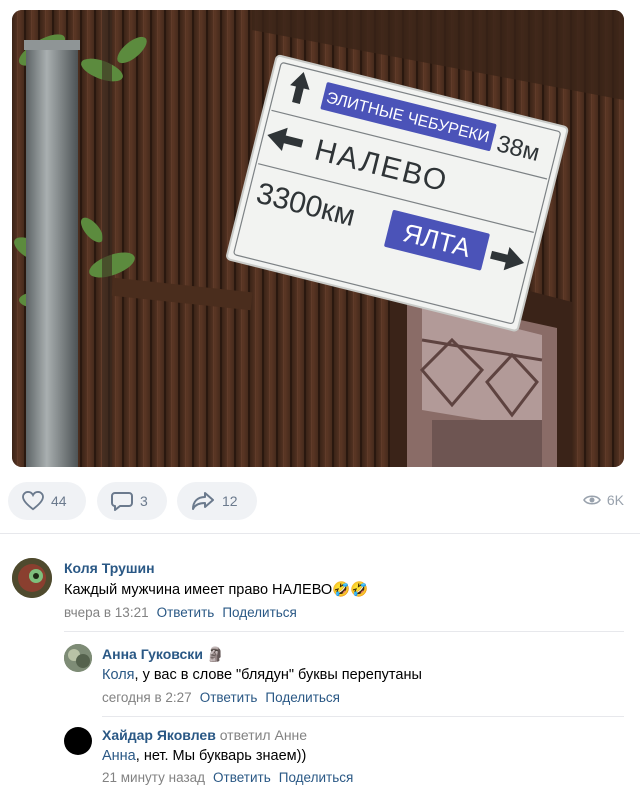 The height and width of the screenshot is (799, 640). I want to click on share-button: 12, so click(217, 501).